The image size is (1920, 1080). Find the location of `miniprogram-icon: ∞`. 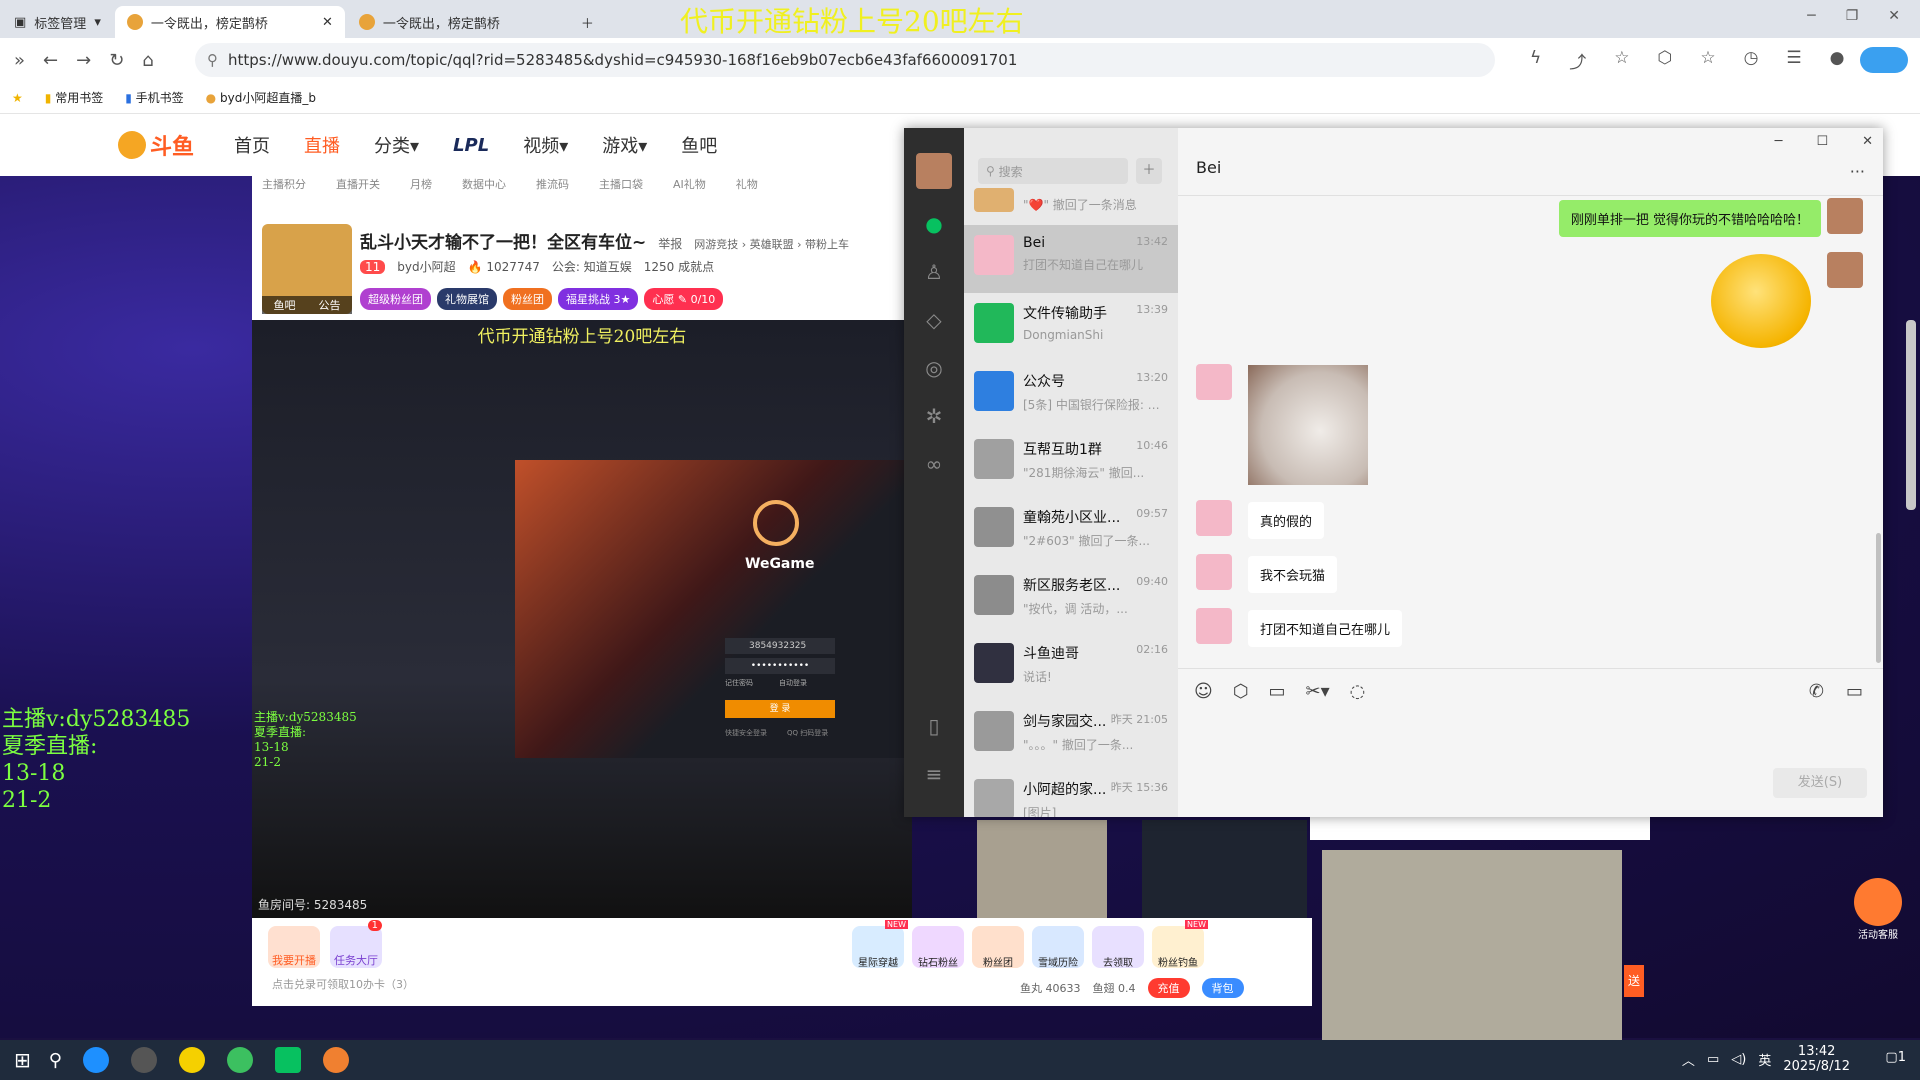

miniprogram-icon: ∞ is located at coordinates (934, 464).